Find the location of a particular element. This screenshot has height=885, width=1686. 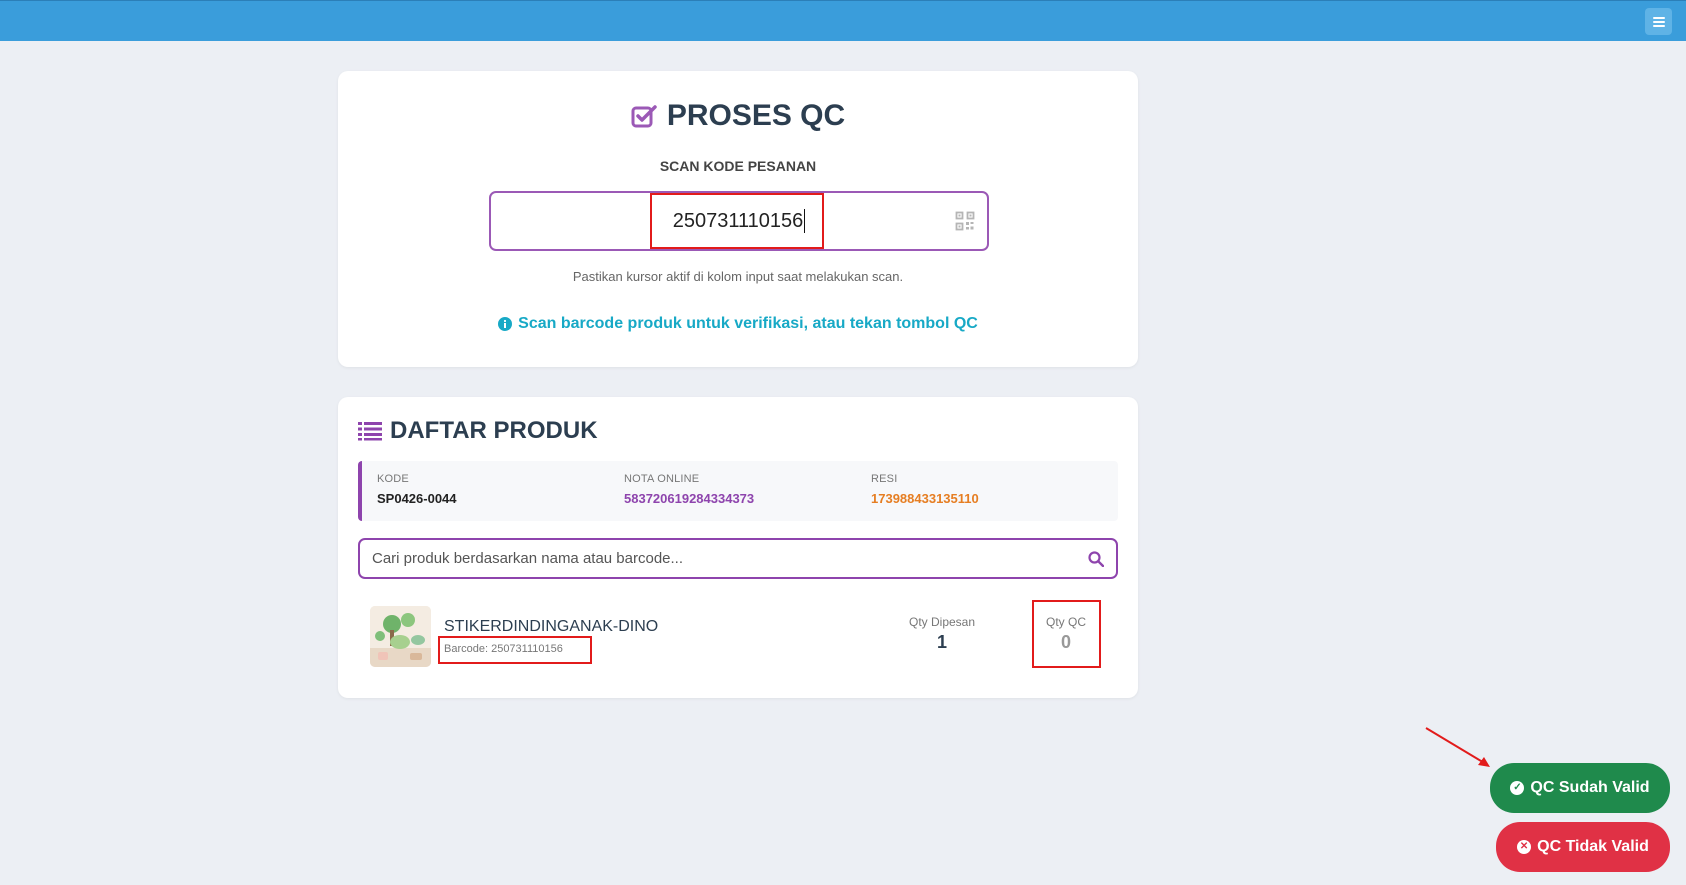

meta-kode-value: SP0426-0044 is located at coordinates (417, 498).